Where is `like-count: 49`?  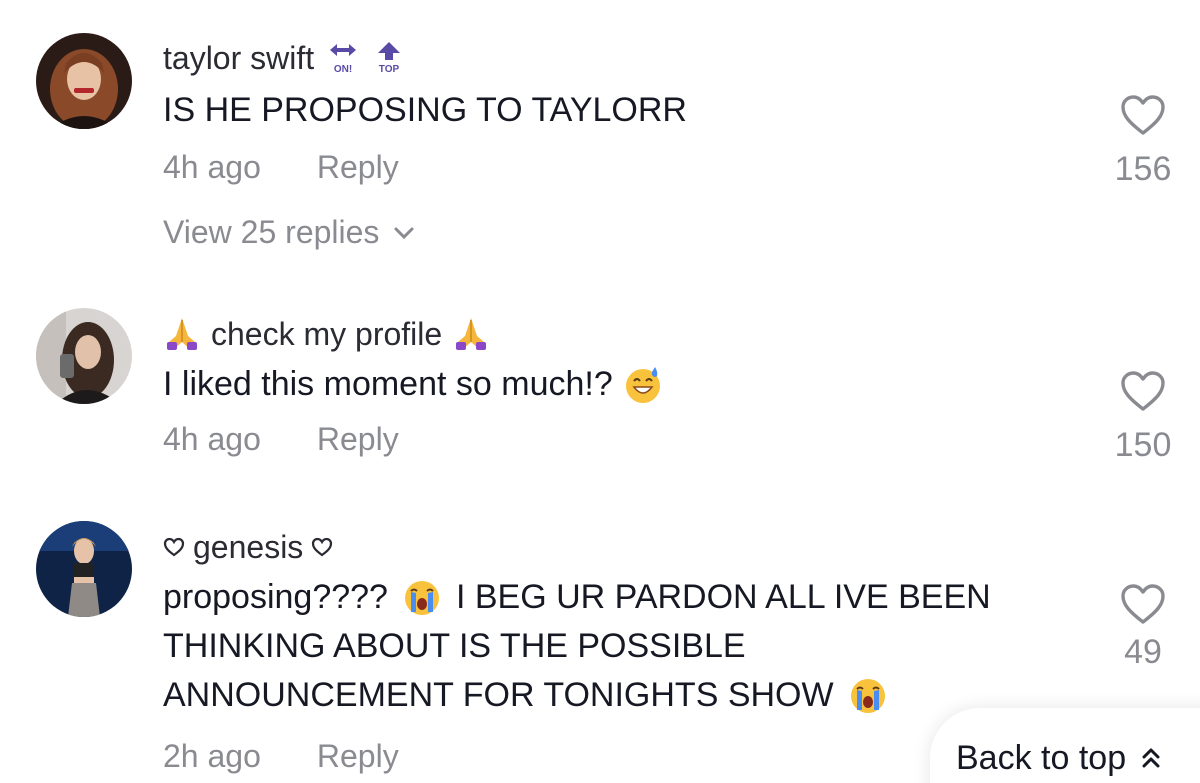
like-count: 49 is located at coordinates (1143, 652).